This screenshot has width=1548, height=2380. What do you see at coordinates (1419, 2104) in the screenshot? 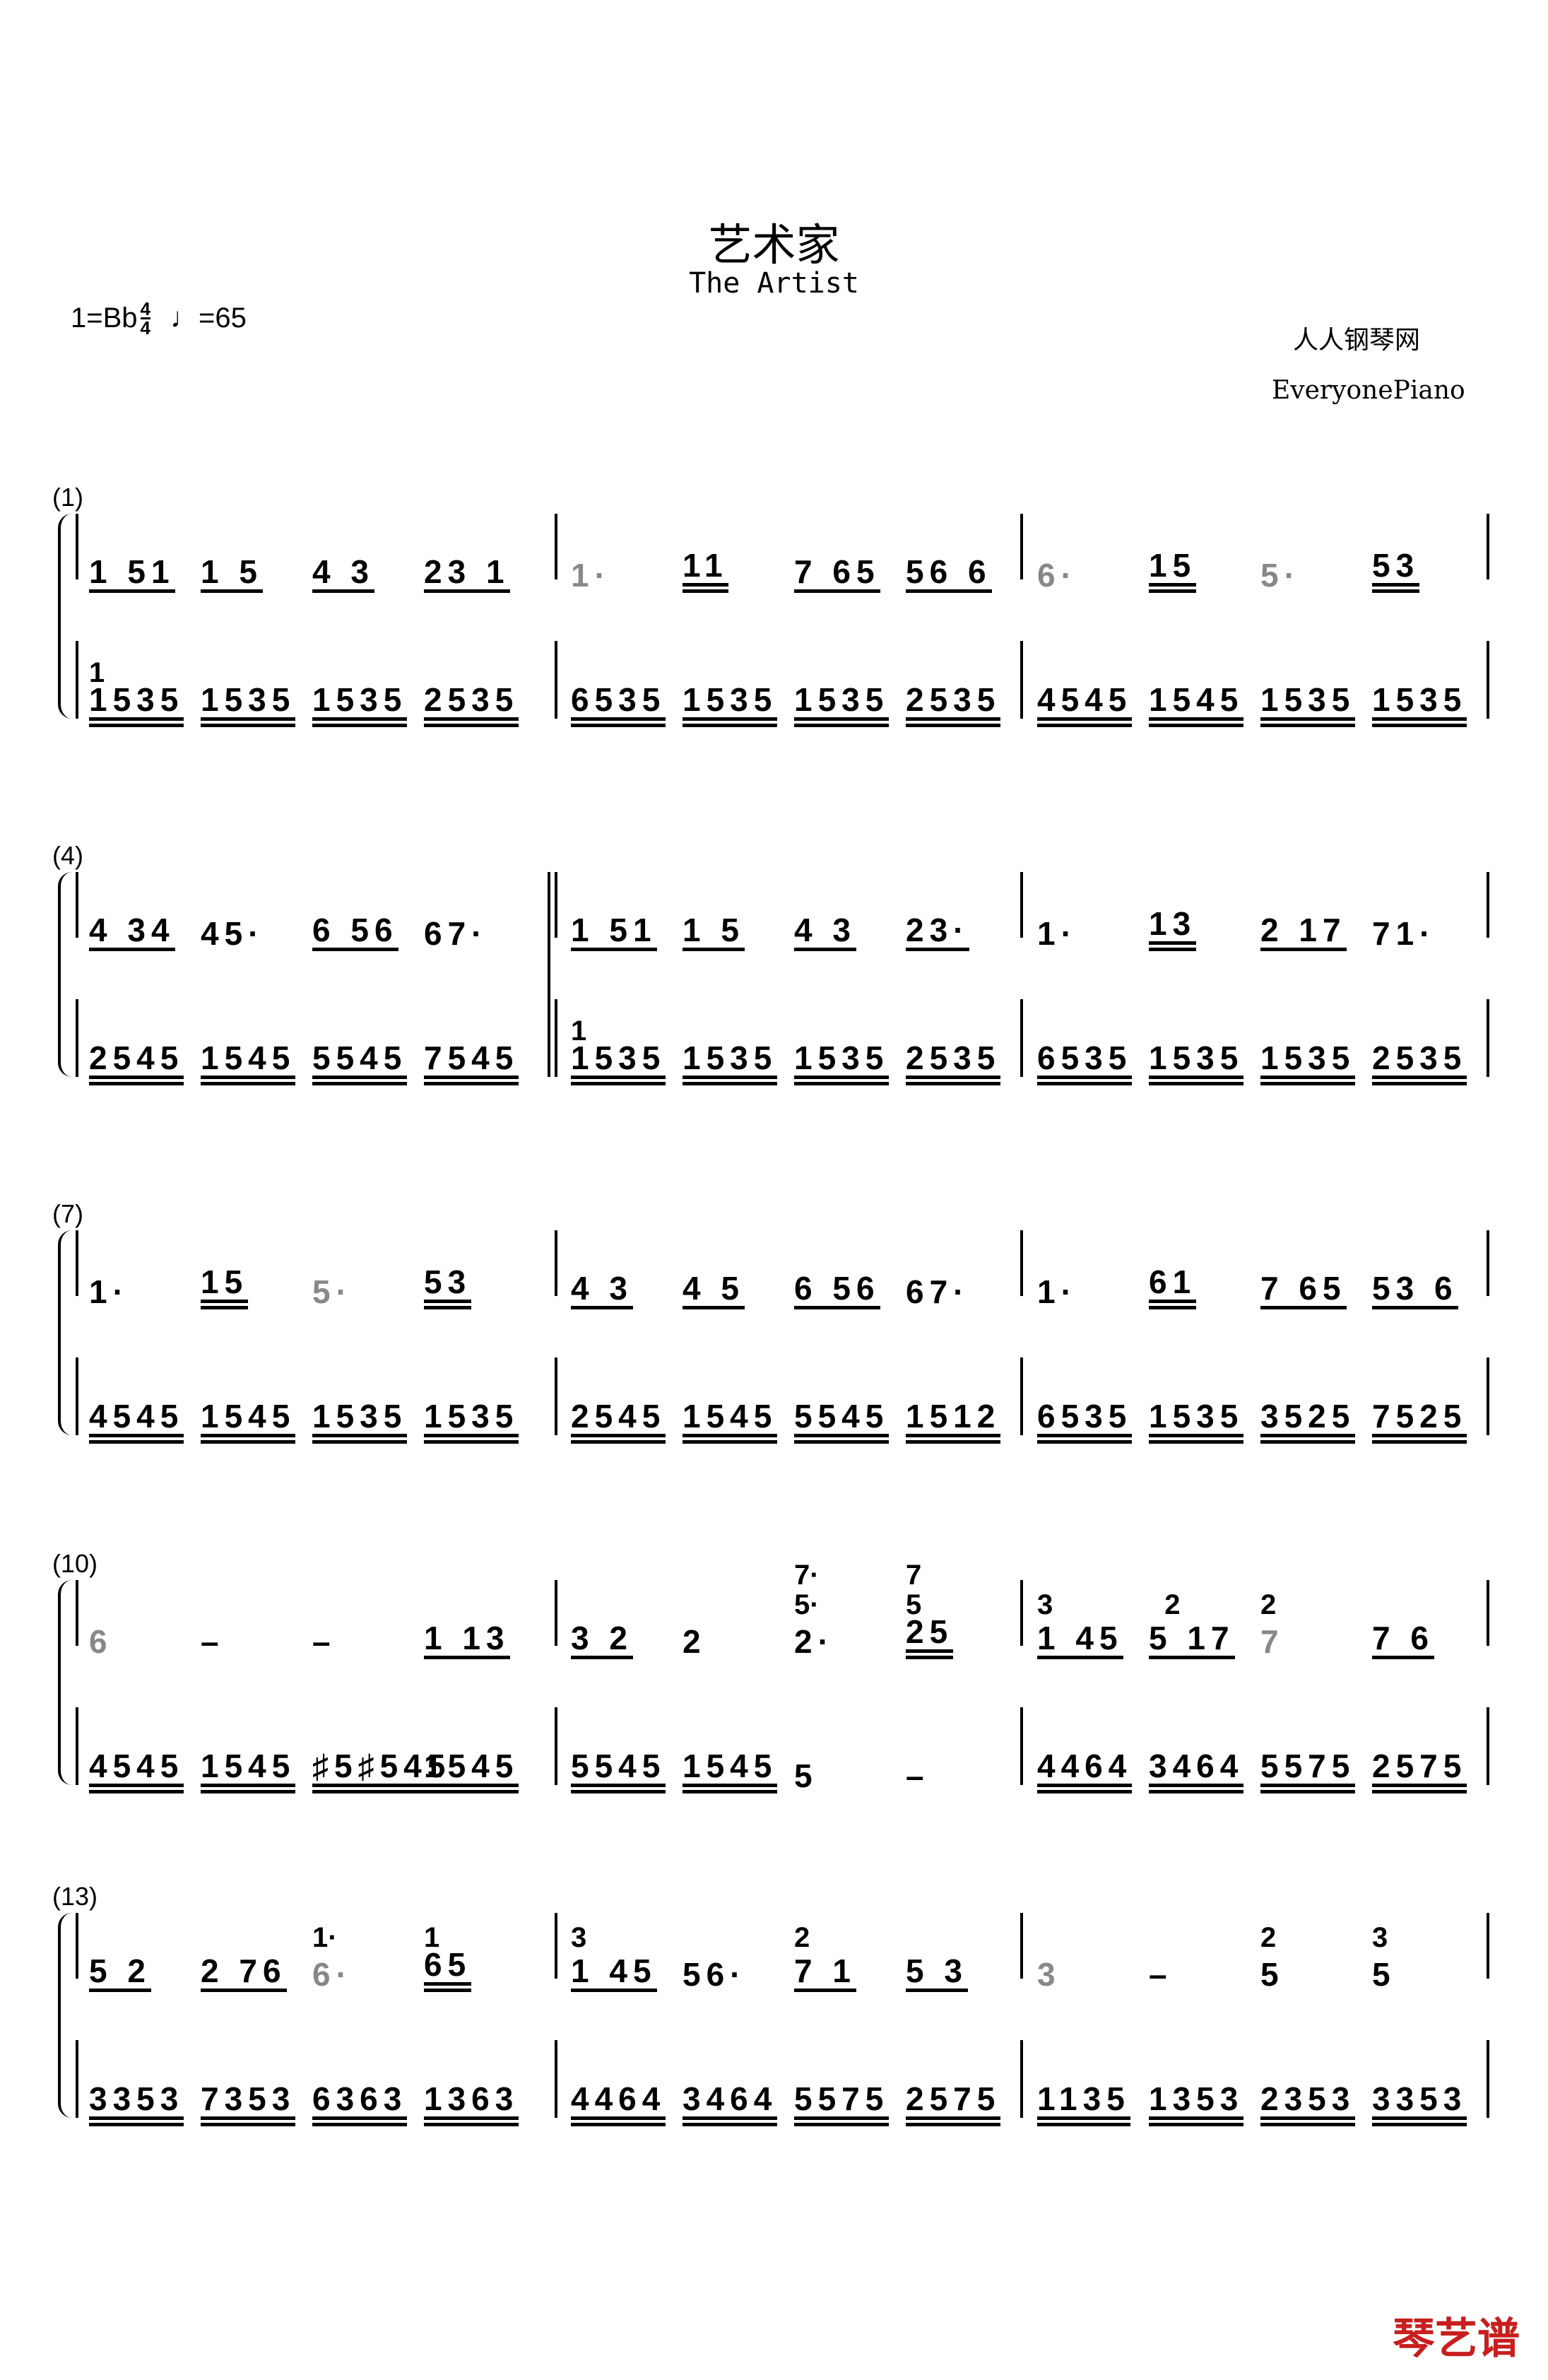
I see `note-group: 3353` at bounding box center [1419, 2104].